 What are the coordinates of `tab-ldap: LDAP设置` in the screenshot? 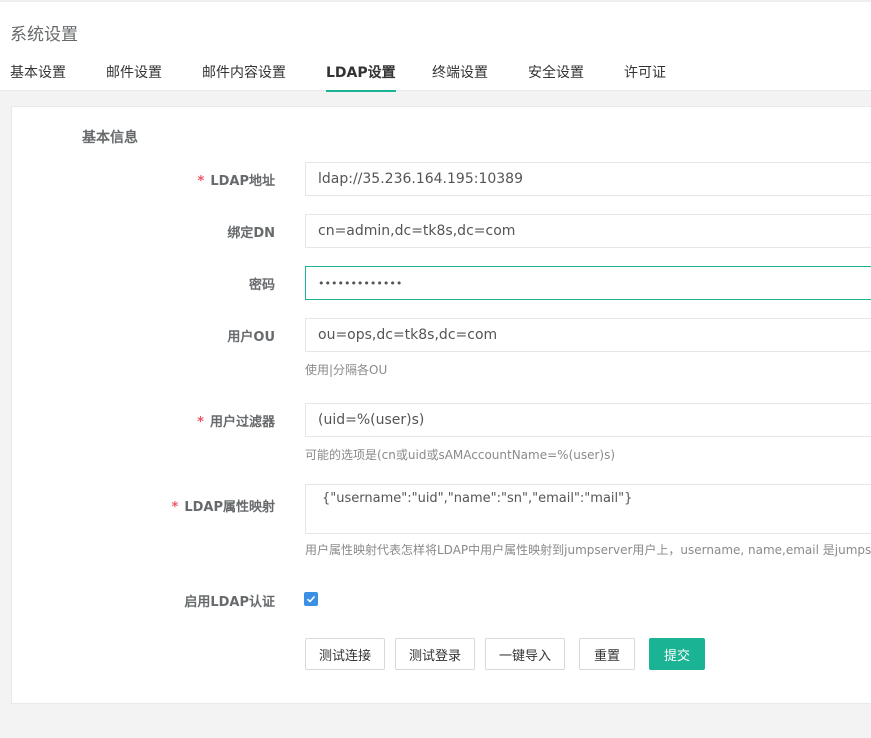 It's located at (361, 77).